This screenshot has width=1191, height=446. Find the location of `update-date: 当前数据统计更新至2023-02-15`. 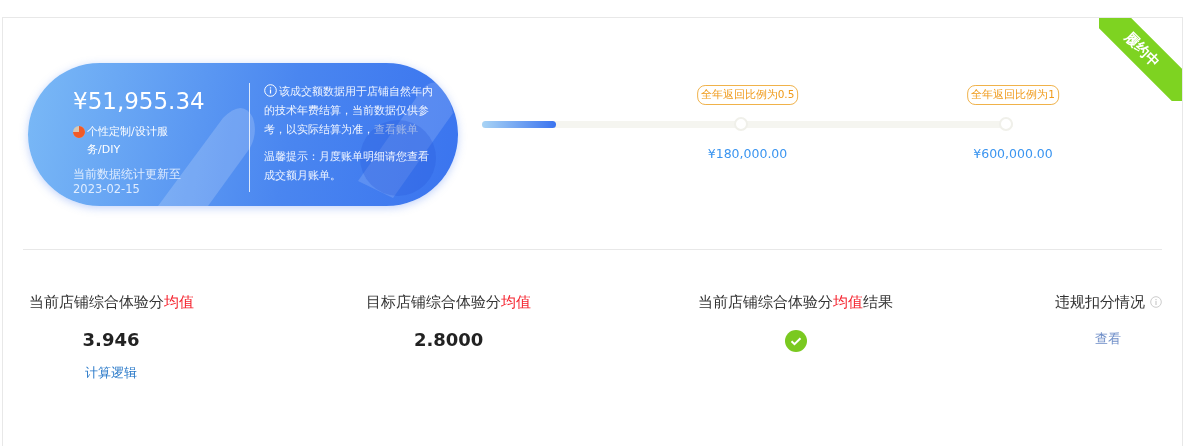

update-date: 当前数据统计更新至2023-02-15 is located at coordinates (127, 181).